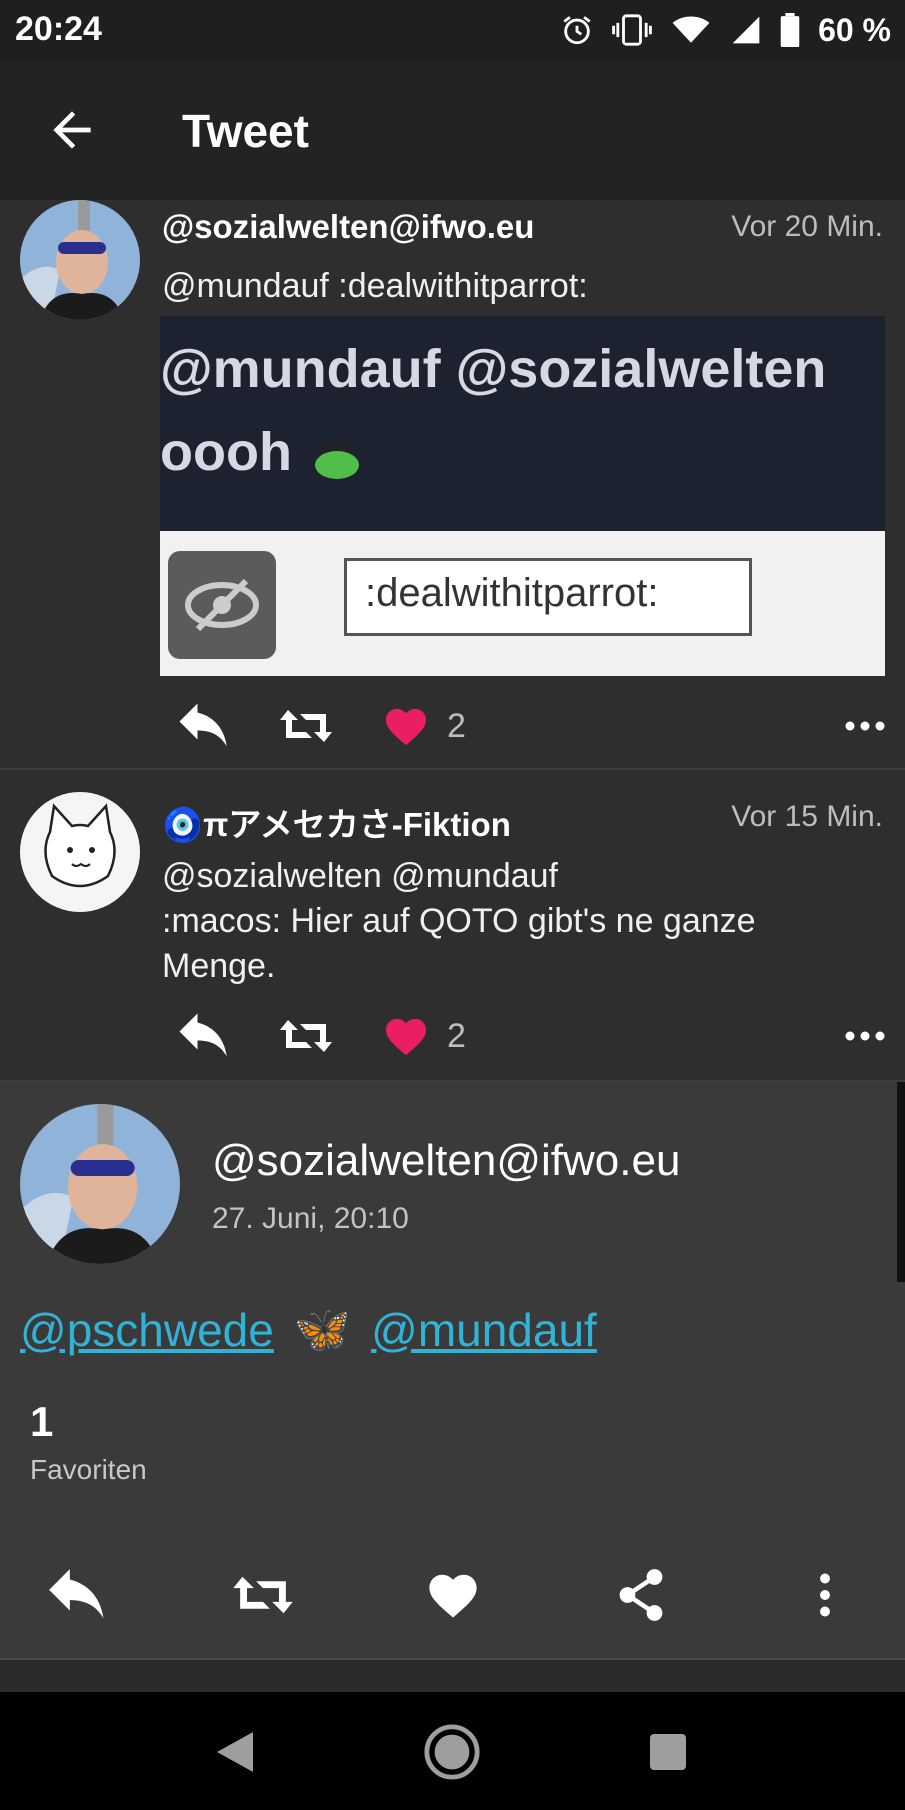  I want to click on app-bar: Tweet, so click(452, 131).